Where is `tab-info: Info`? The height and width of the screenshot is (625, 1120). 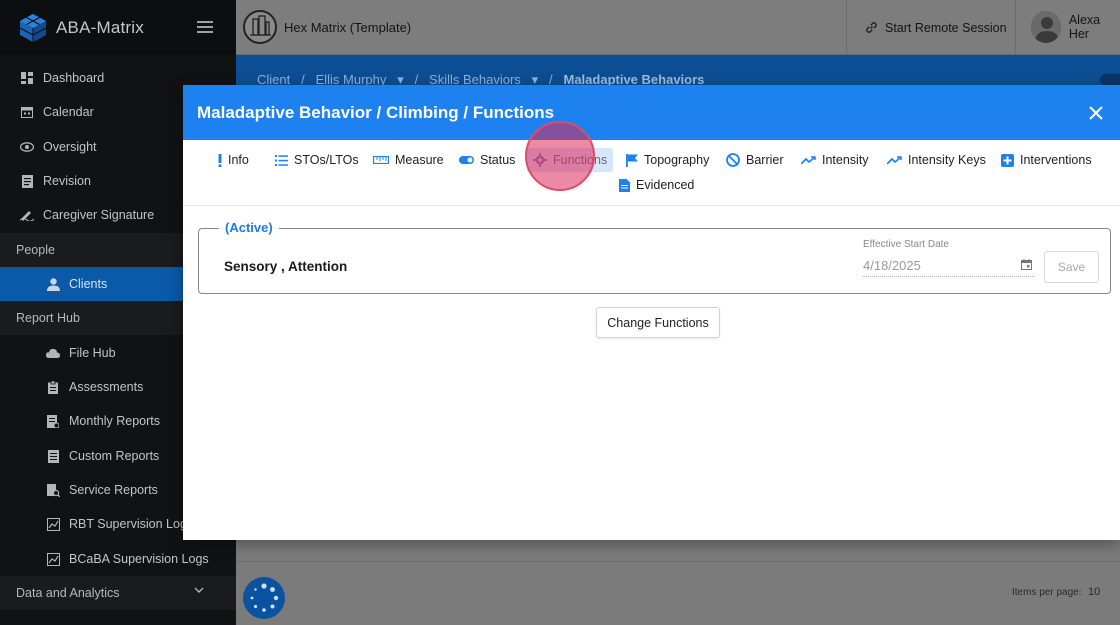 tab-info: Info is located at coordinates (233, 160).